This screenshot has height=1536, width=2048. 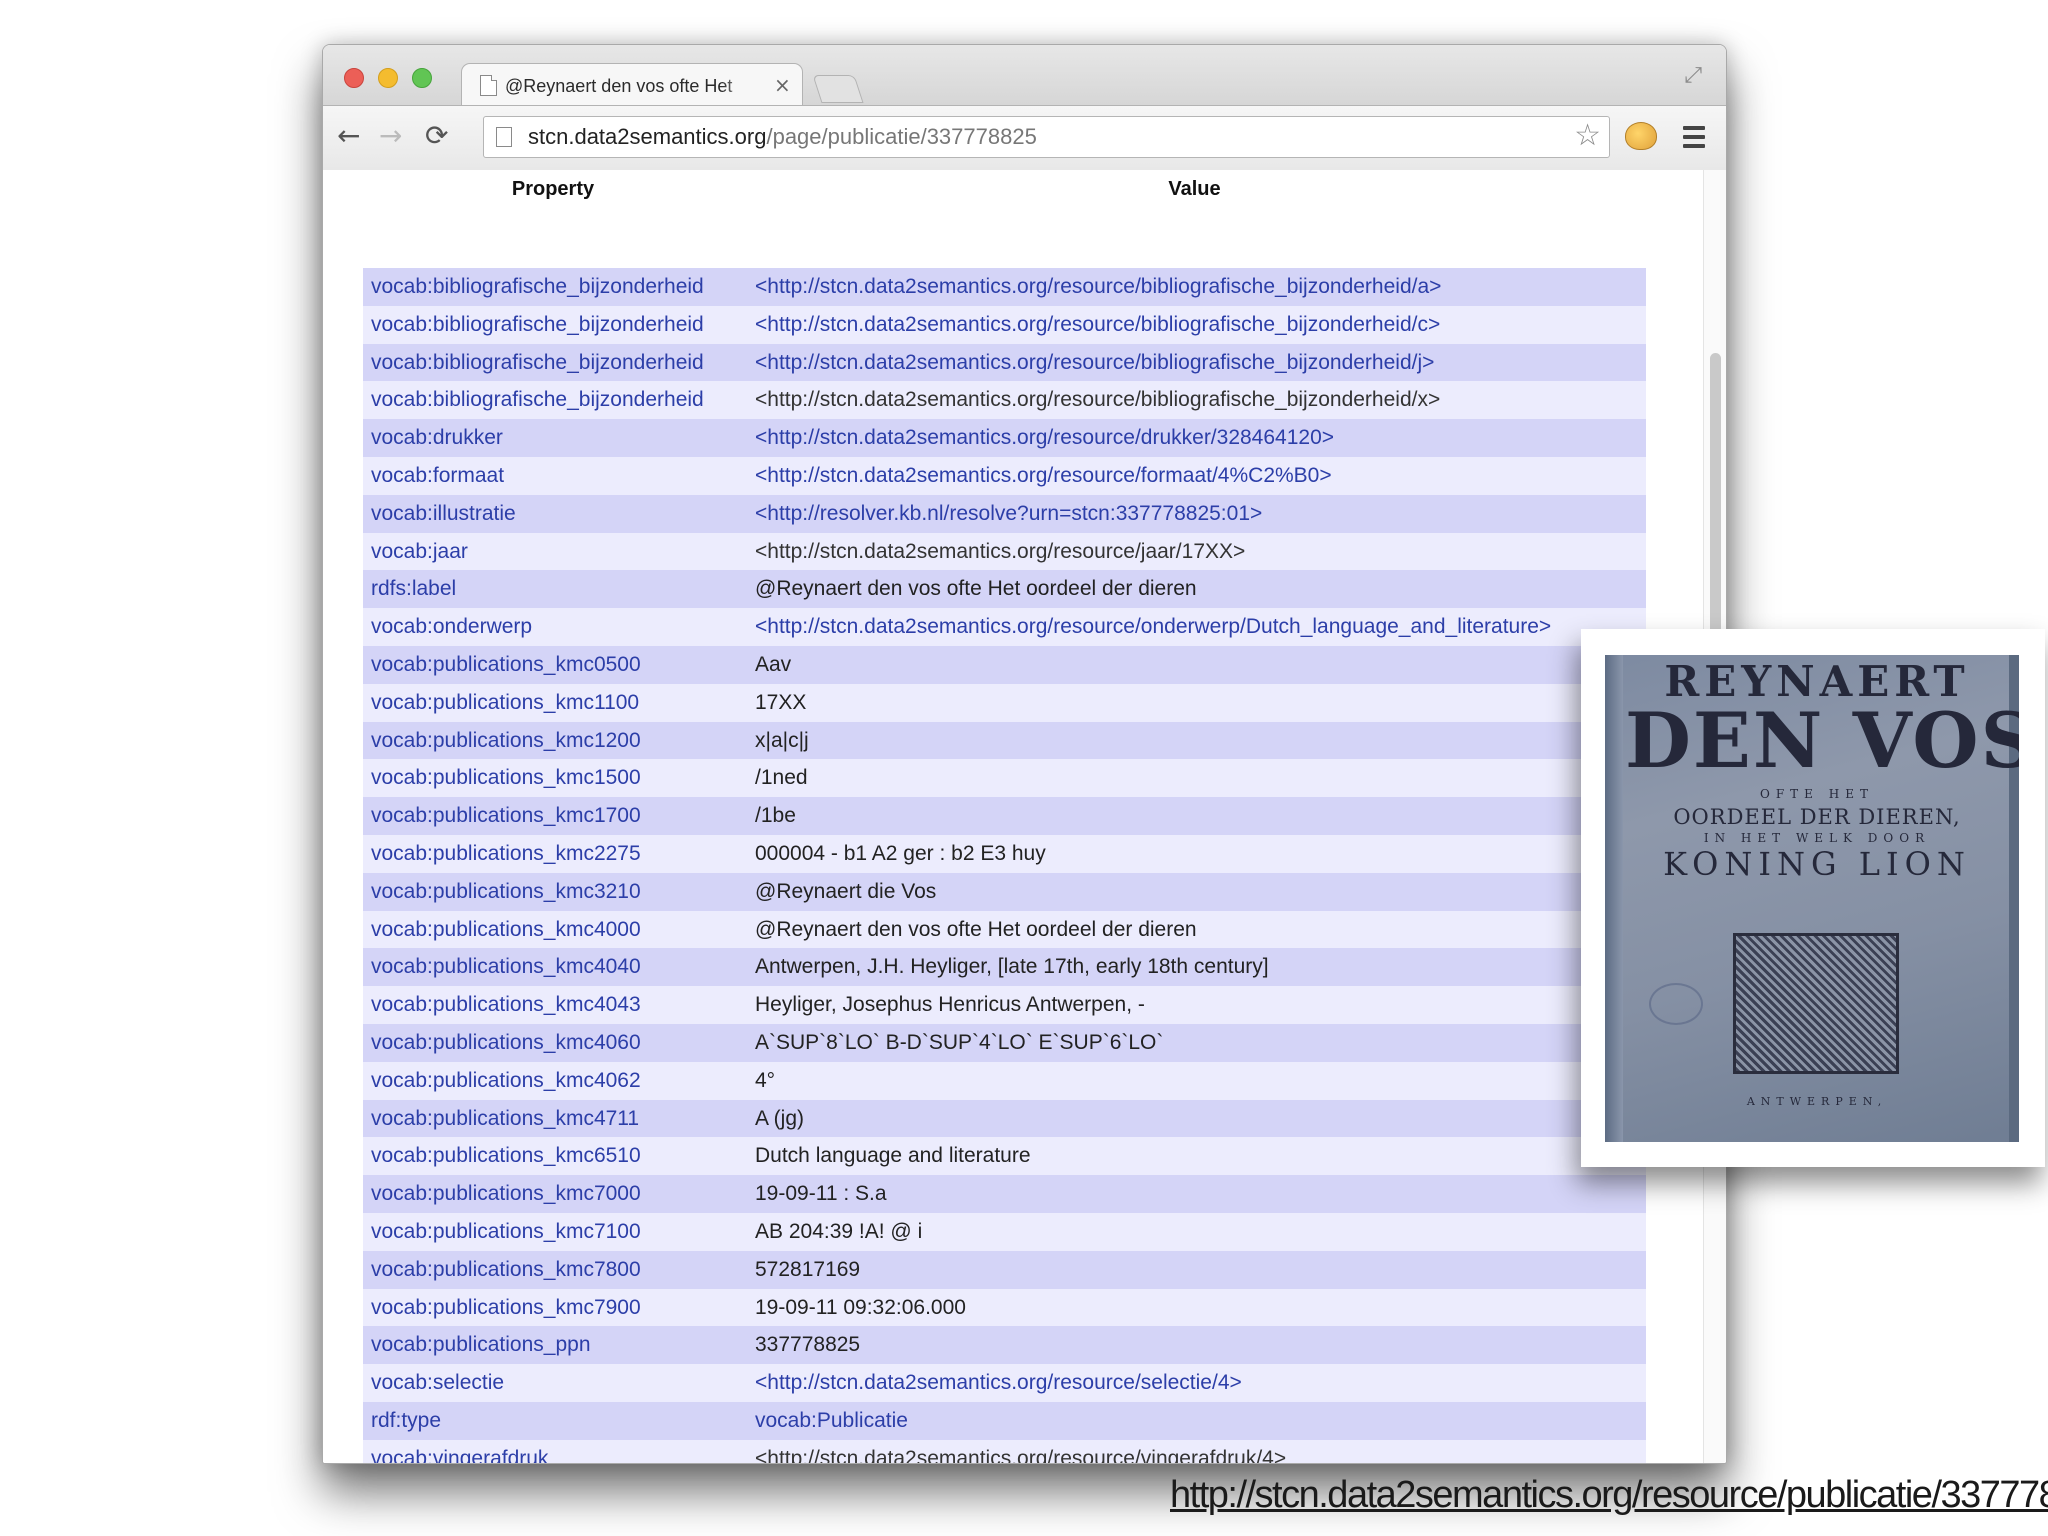 What do you see at coordinates (1614, 898) in the screenshot?
I see `ruler-edge` at bounding box center [1614, 898].